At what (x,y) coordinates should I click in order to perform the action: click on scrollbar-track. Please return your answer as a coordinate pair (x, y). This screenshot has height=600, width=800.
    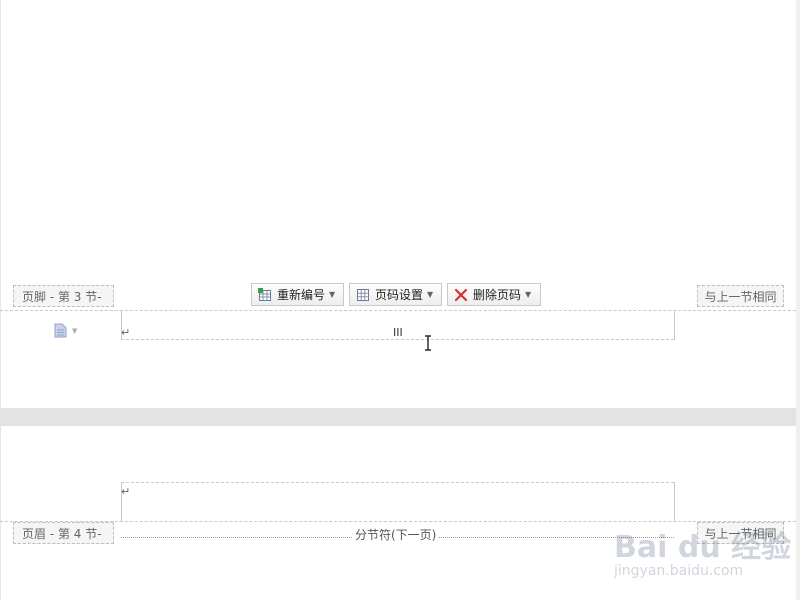
    Looking at the image, I should click on (798, 300).